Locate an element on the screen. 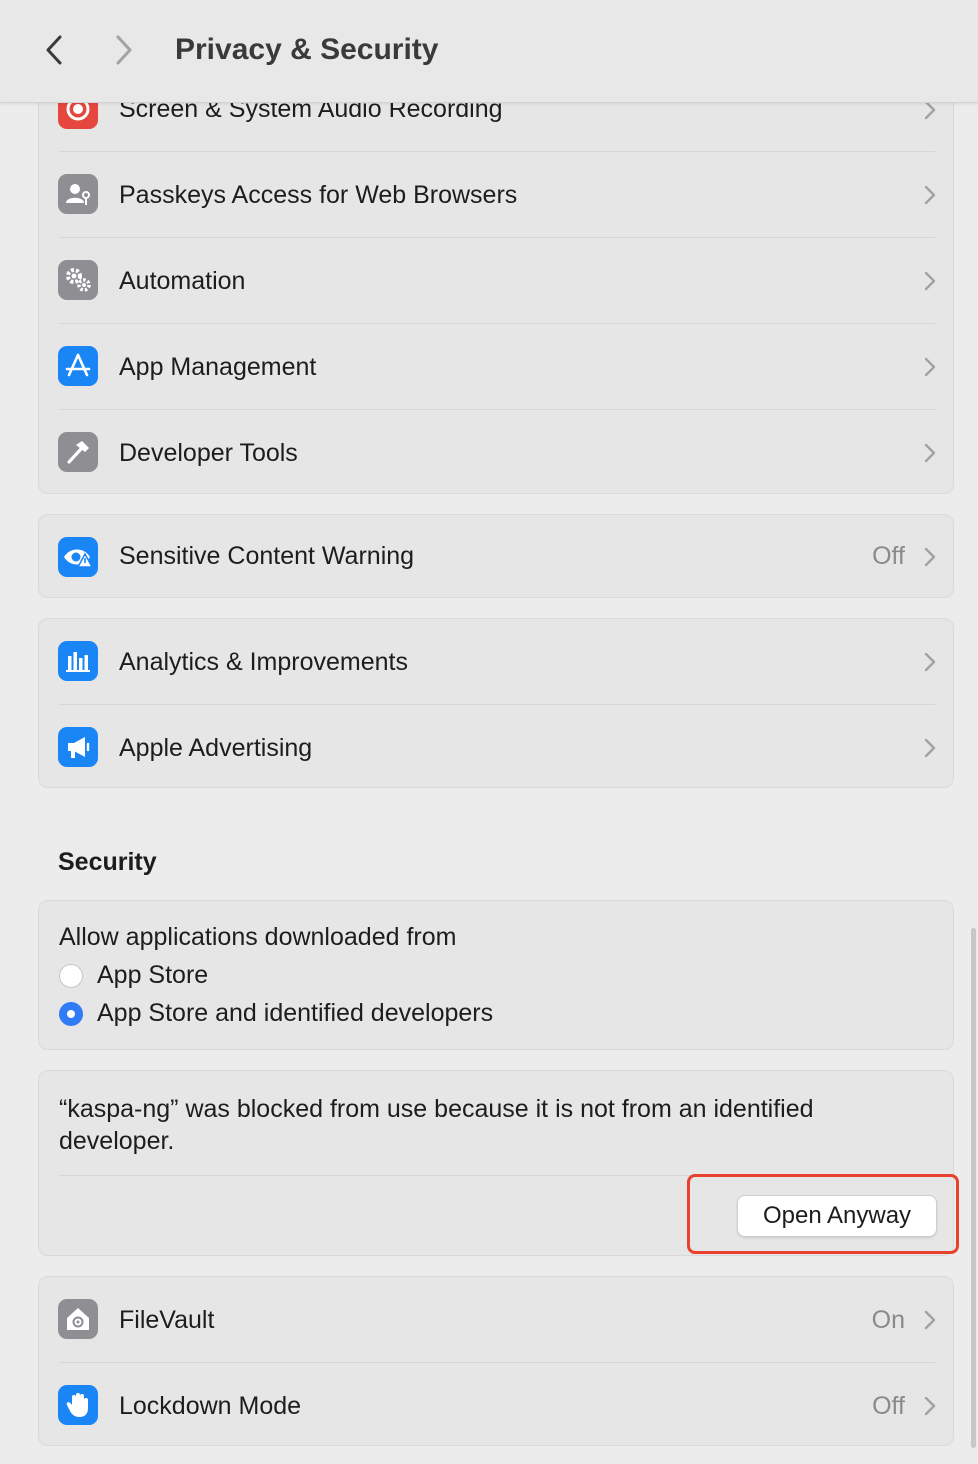  row-label: Automation is located at coordinates (182, 281).